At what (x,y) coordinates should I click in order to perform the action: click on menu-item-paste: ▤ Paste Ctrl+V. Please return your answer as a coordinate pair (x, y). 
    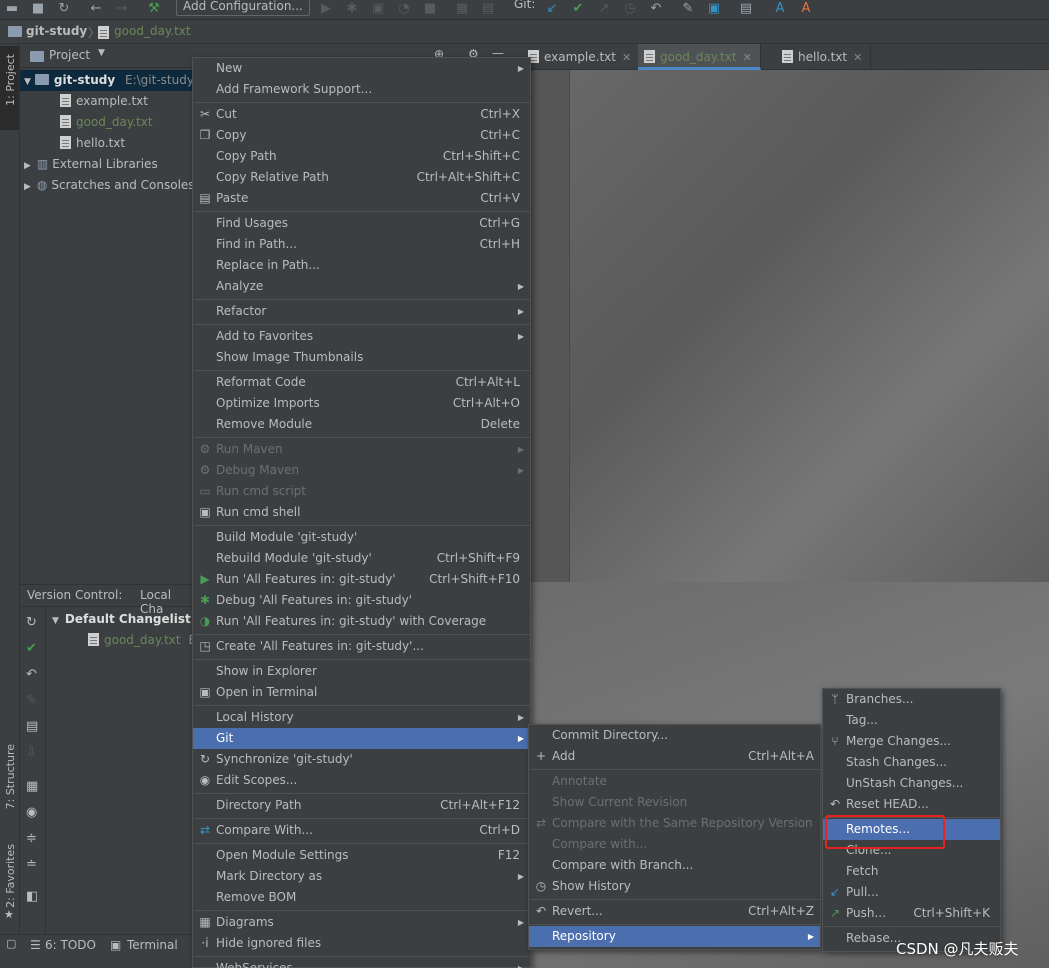
    Looking at the image, I should click on (361, 198).